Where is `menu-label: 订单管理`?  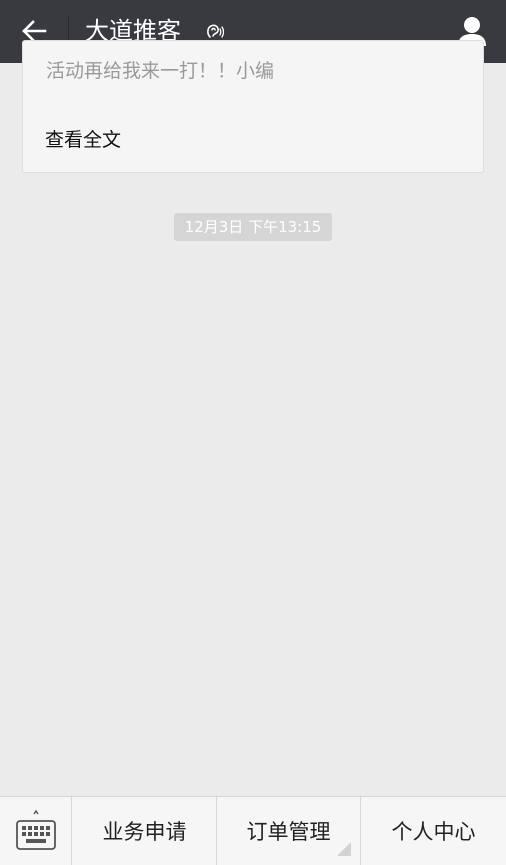 menu-label: 订单管理 is located at coordinates (288, 832).